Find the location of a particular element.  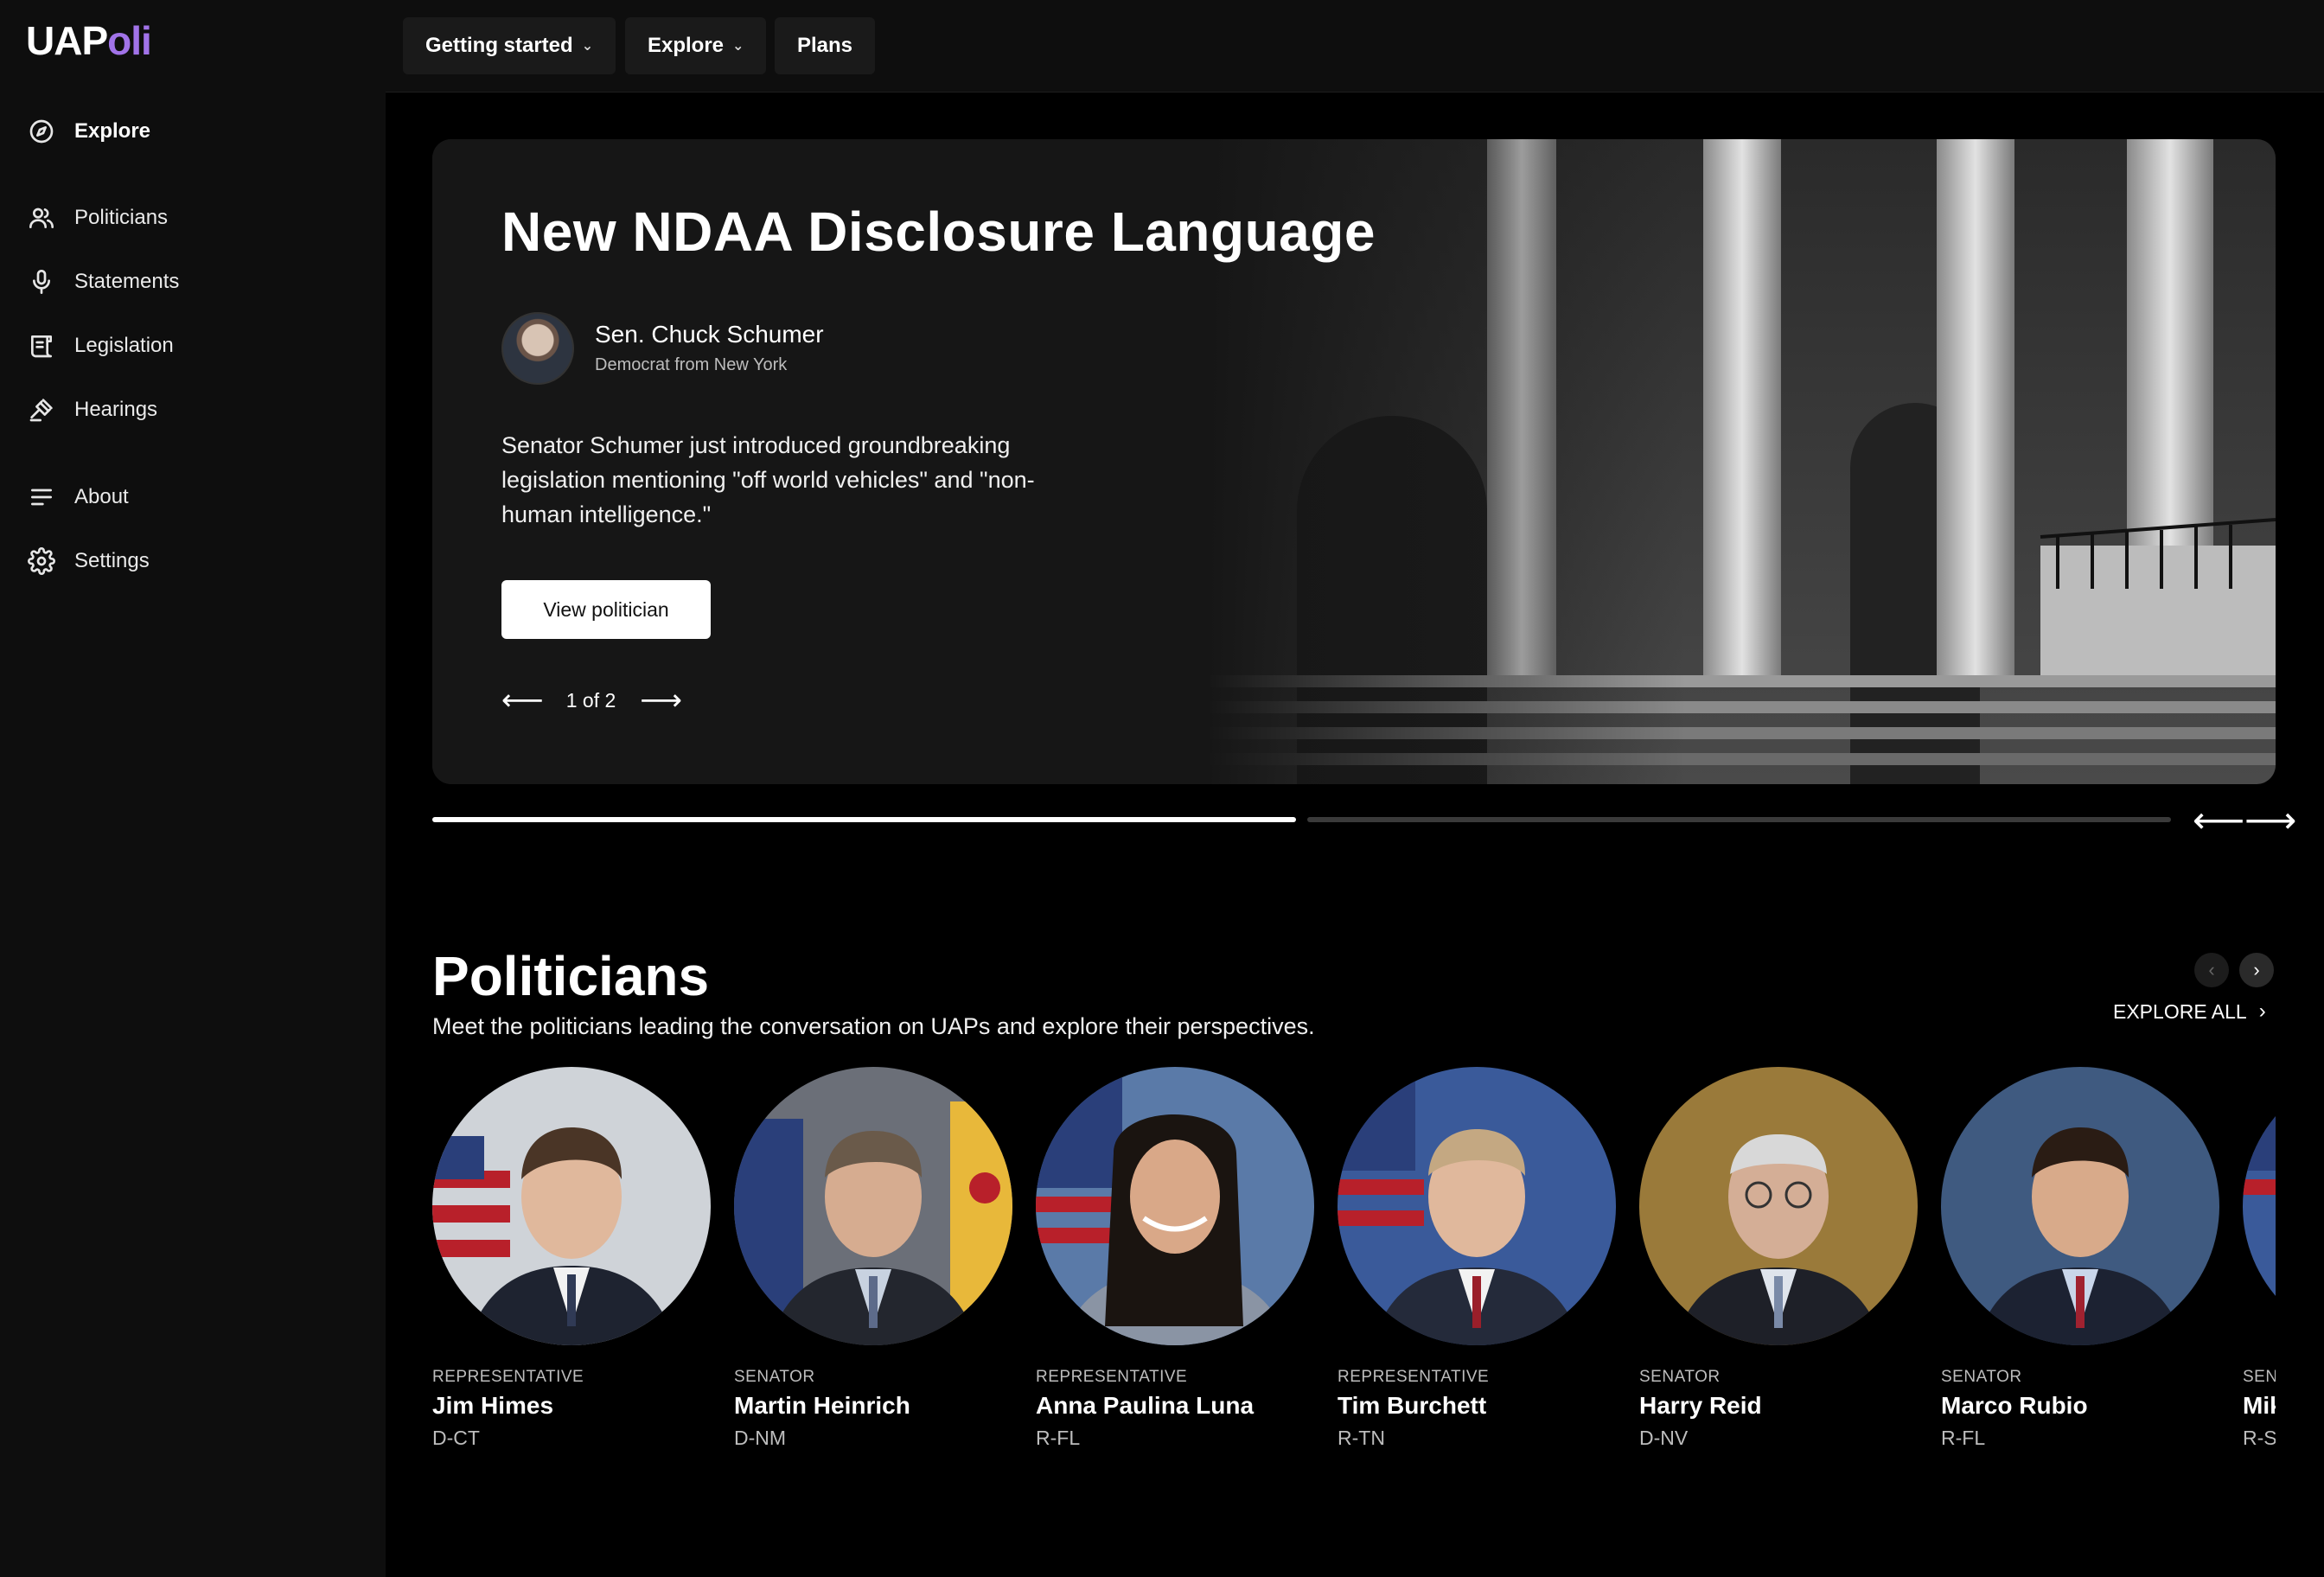

people-icon is located at coordinates (41, 217).